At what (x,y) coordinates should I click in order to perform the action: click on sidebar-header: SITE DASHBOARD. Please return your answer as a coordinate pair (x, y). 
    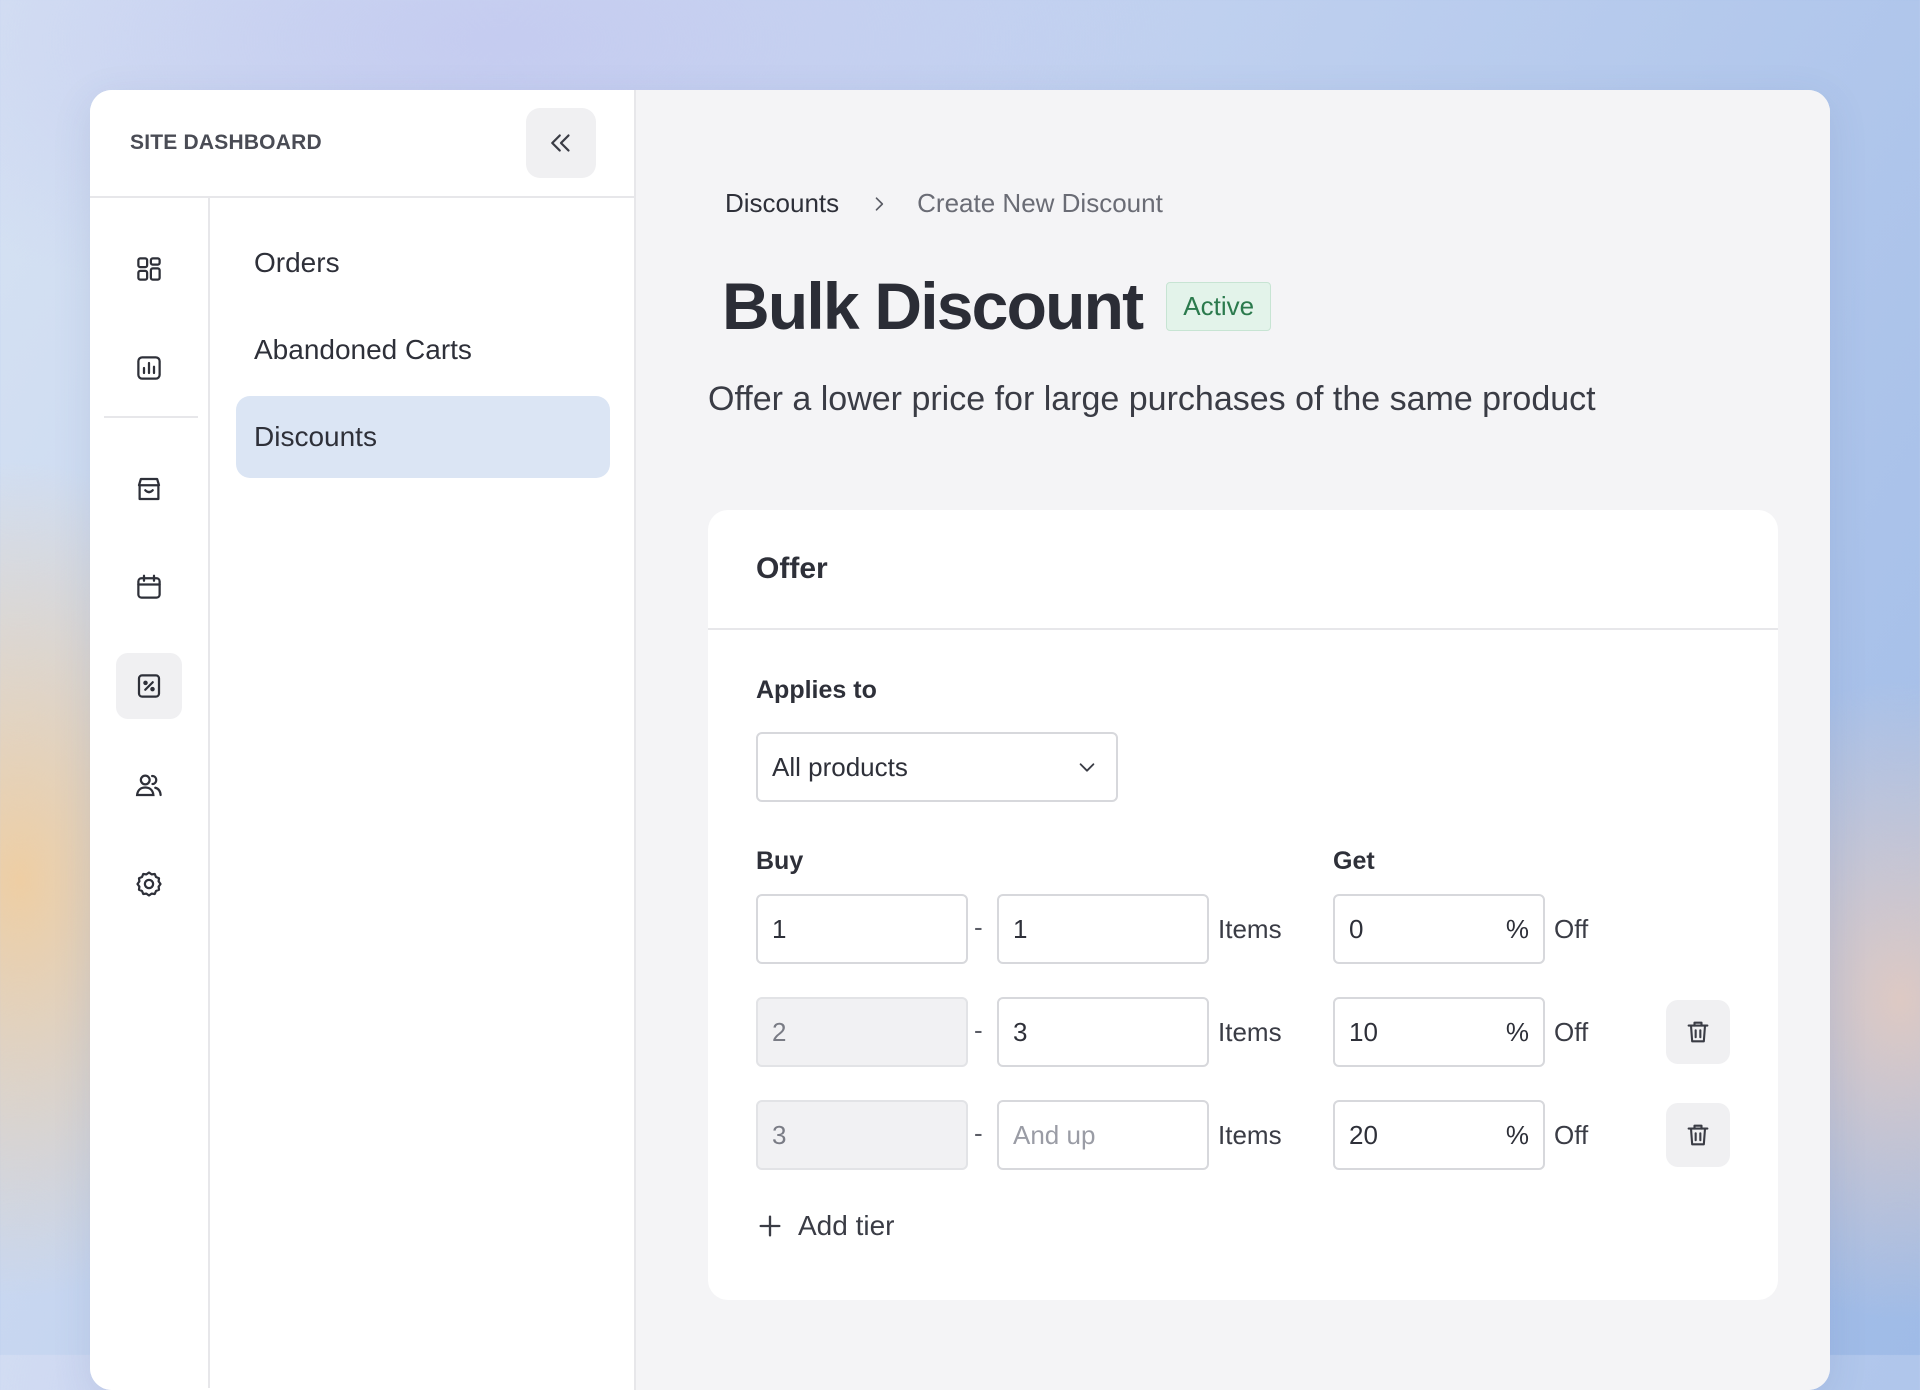
    Looking at the image, I should click on (362, 144).